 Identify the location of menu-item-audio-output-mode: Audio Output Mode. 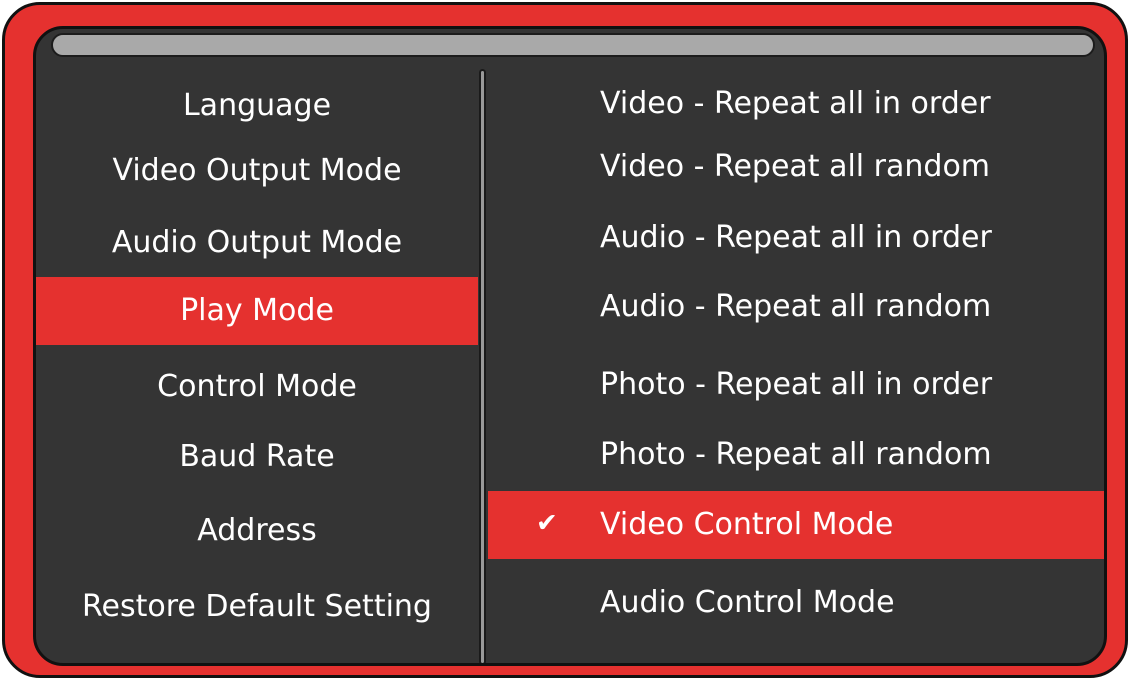
(257, 243).